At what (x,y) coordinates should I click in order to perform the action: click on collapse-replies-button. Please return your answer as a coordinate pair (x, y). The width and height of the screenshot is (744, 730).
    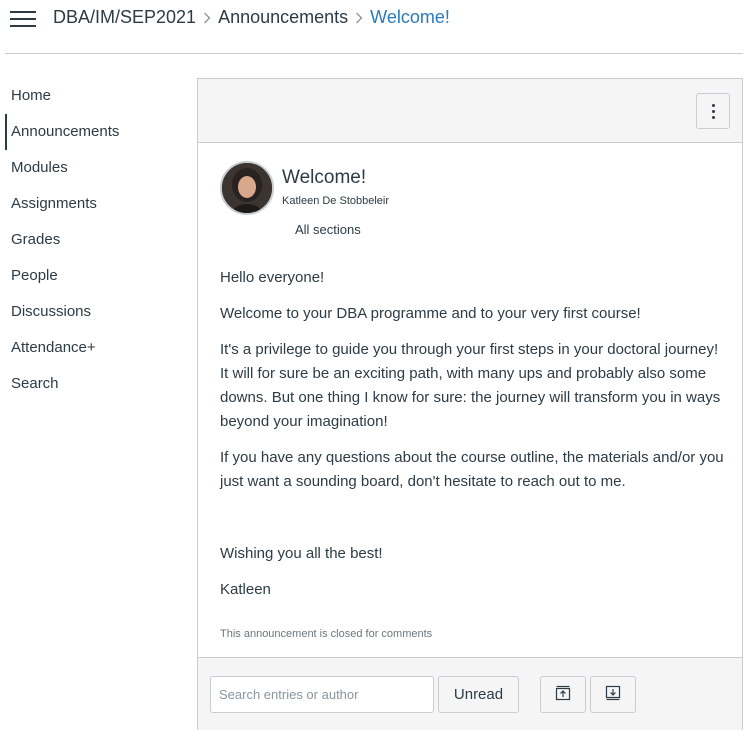
    Looking at the image, I should click on (563, 694).